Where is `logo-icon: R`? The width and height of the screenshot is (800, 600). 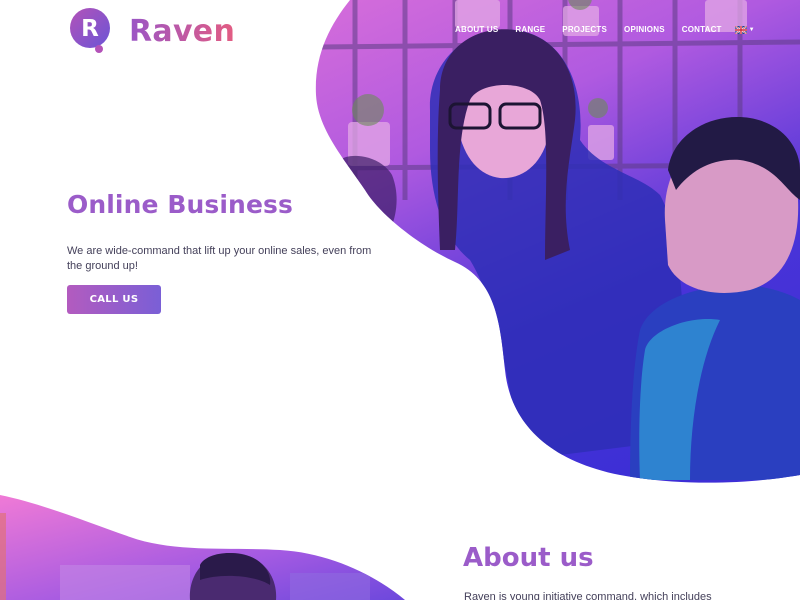
logo-icon: R is located at coordinates (90, 30).